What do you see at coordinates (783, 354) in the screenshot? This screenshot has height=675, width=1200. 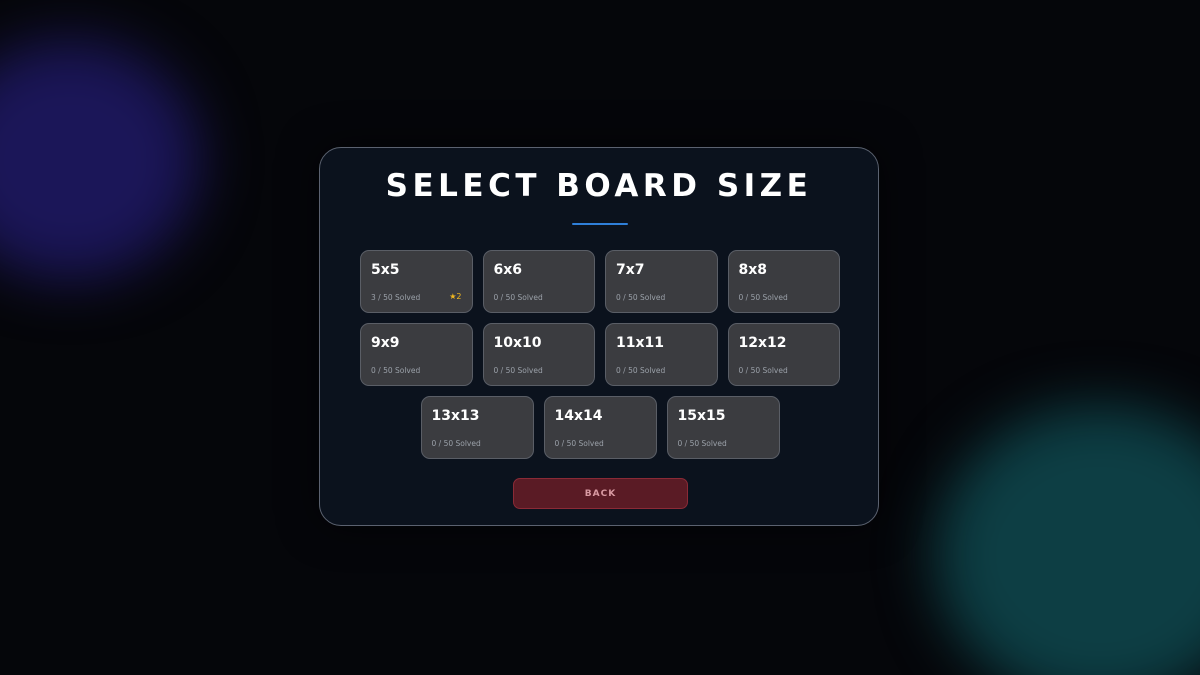 I see `board-size-card-12x12: 12x12 0 / 50 Solved` at bounding box center [783, 354].